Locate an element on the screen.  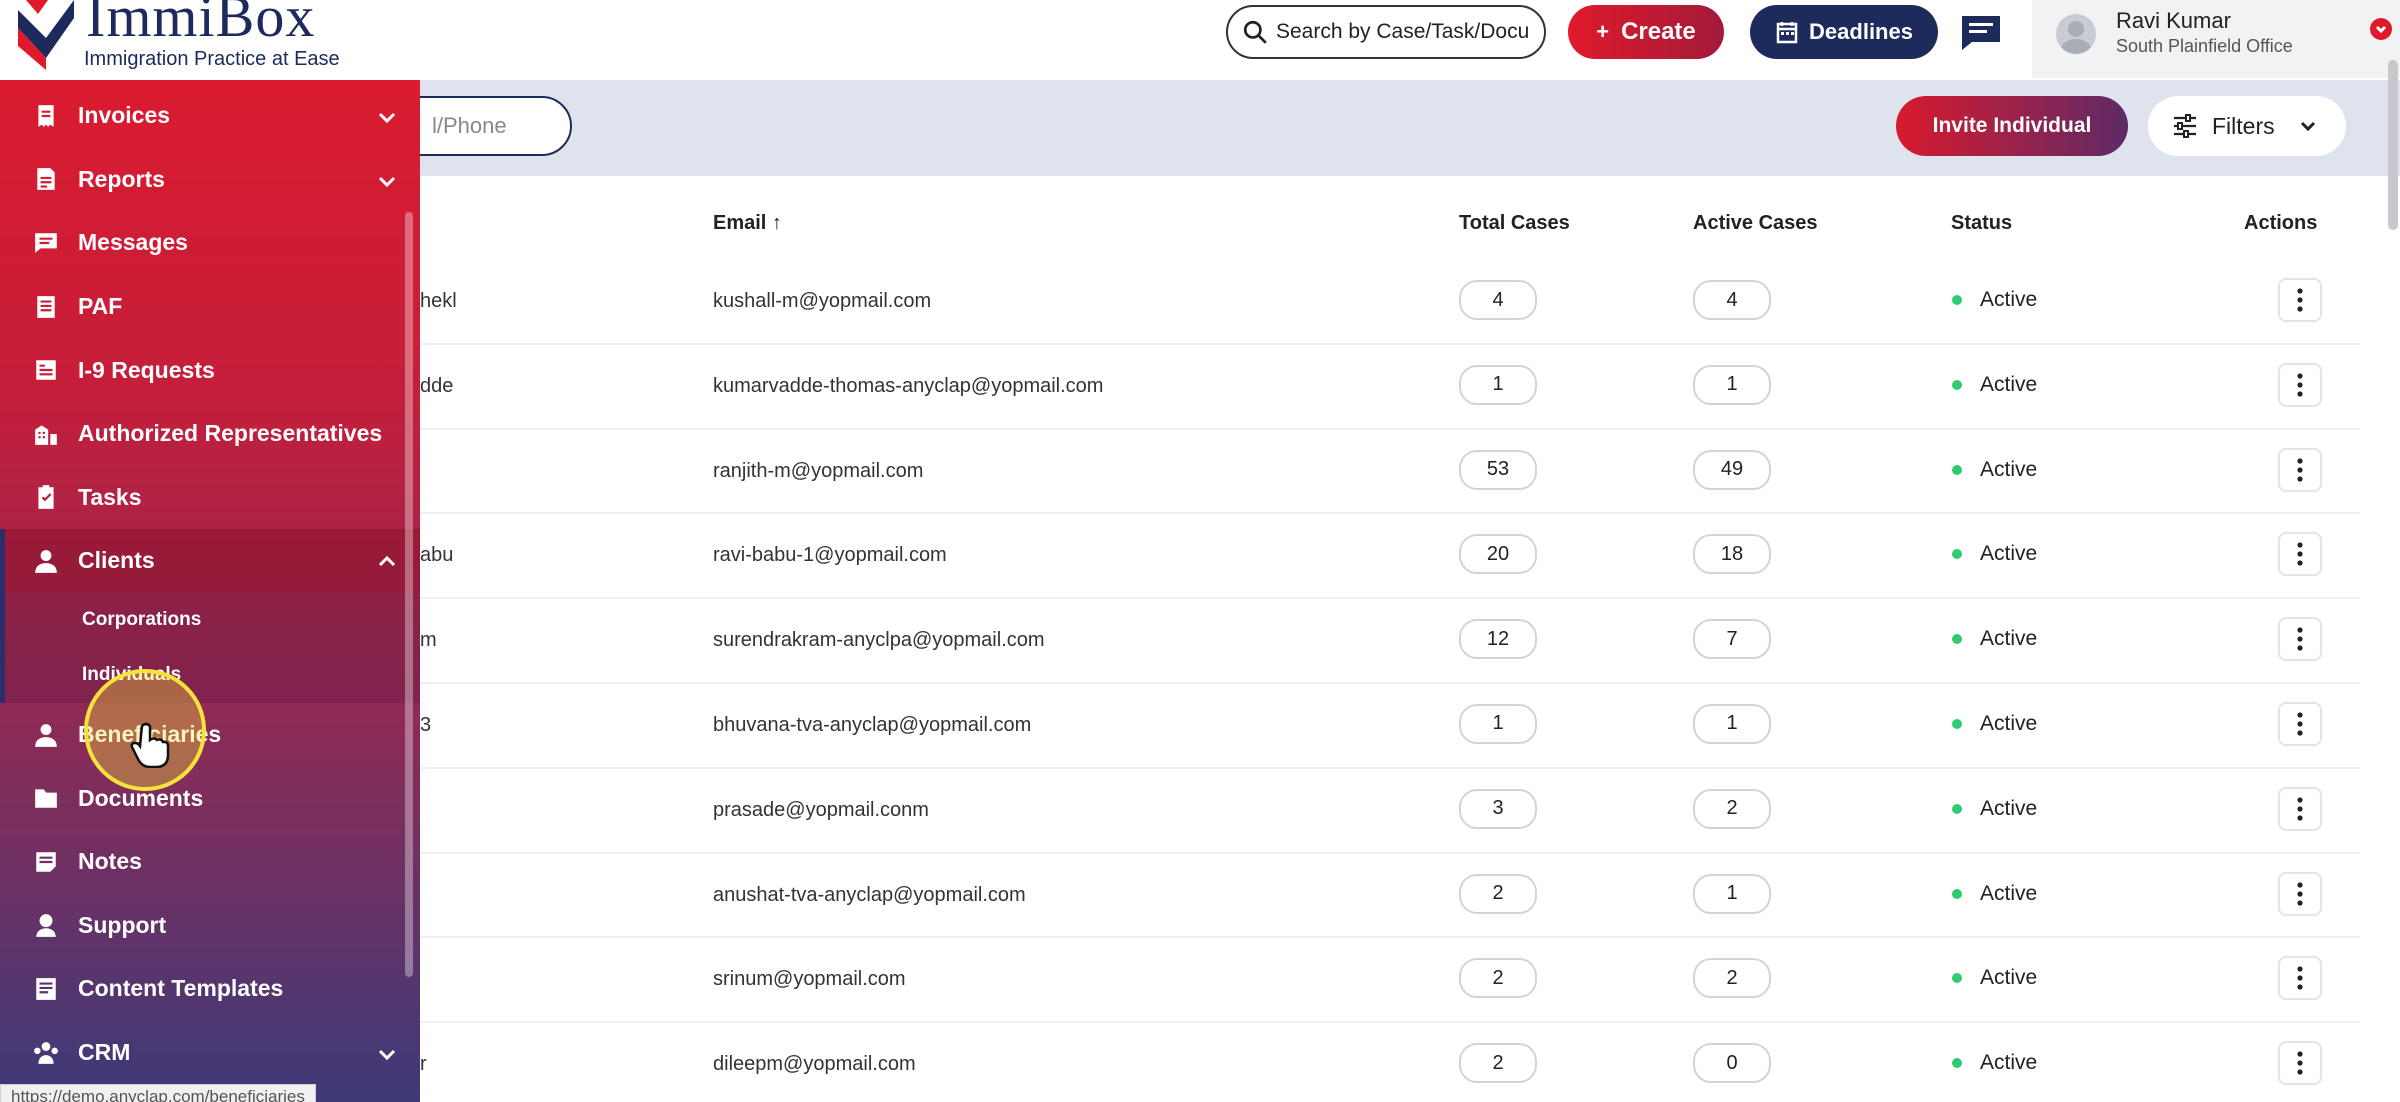
active-cases-badge: 2 is located at coordinates (1732, 808).